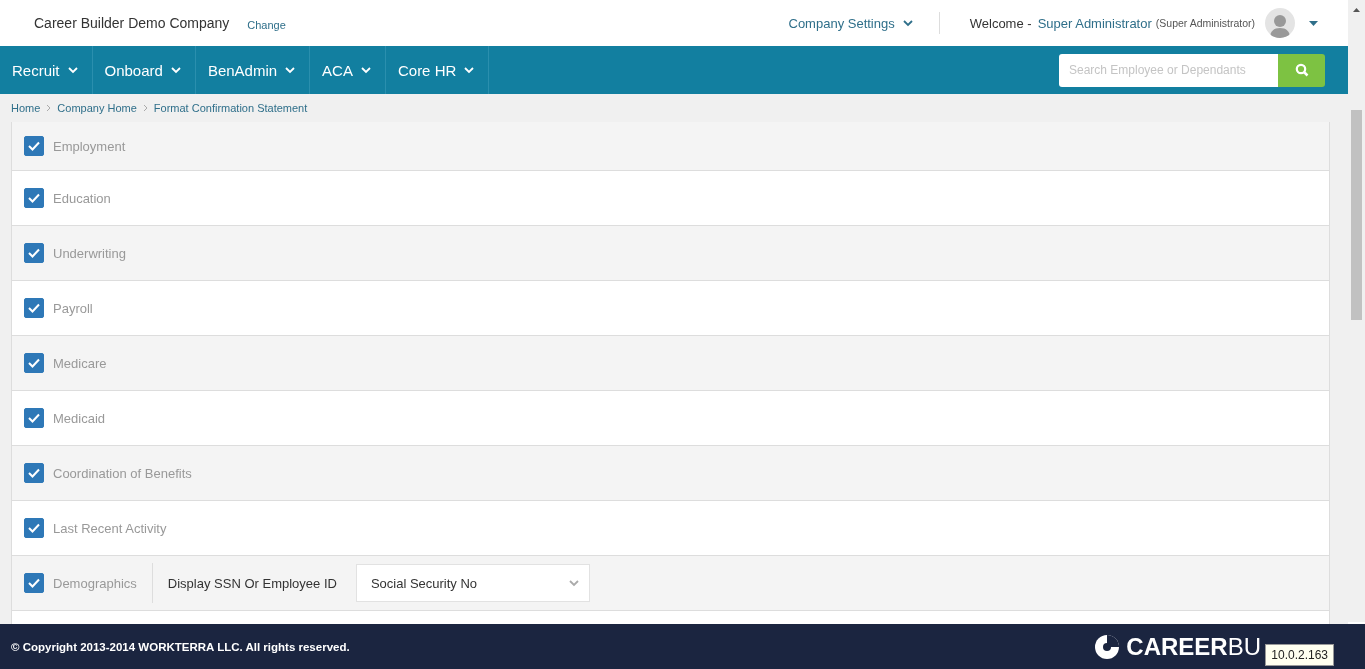  What do you see at coordinates (1313, 23) in the screenshot?
I see `caret-icon` at bounding box center [1313, 23].